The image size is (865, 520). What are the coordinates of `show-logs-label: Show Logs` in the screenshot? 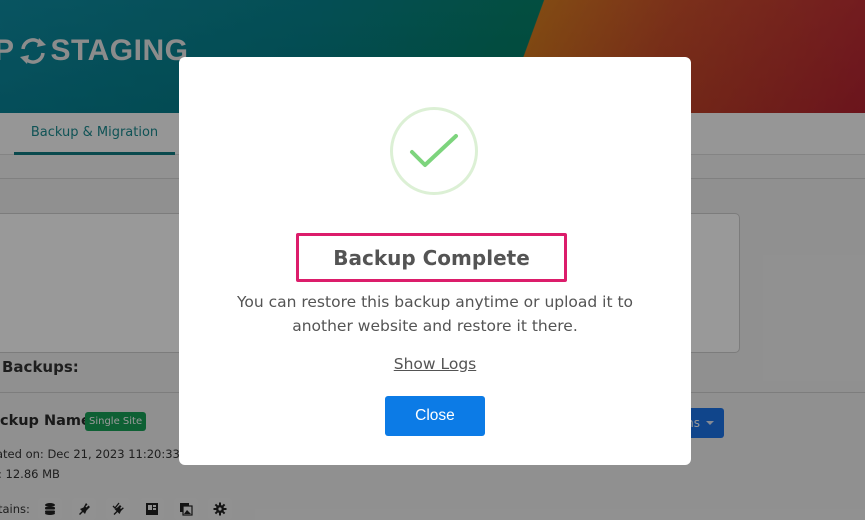 It's located at (435, 364).